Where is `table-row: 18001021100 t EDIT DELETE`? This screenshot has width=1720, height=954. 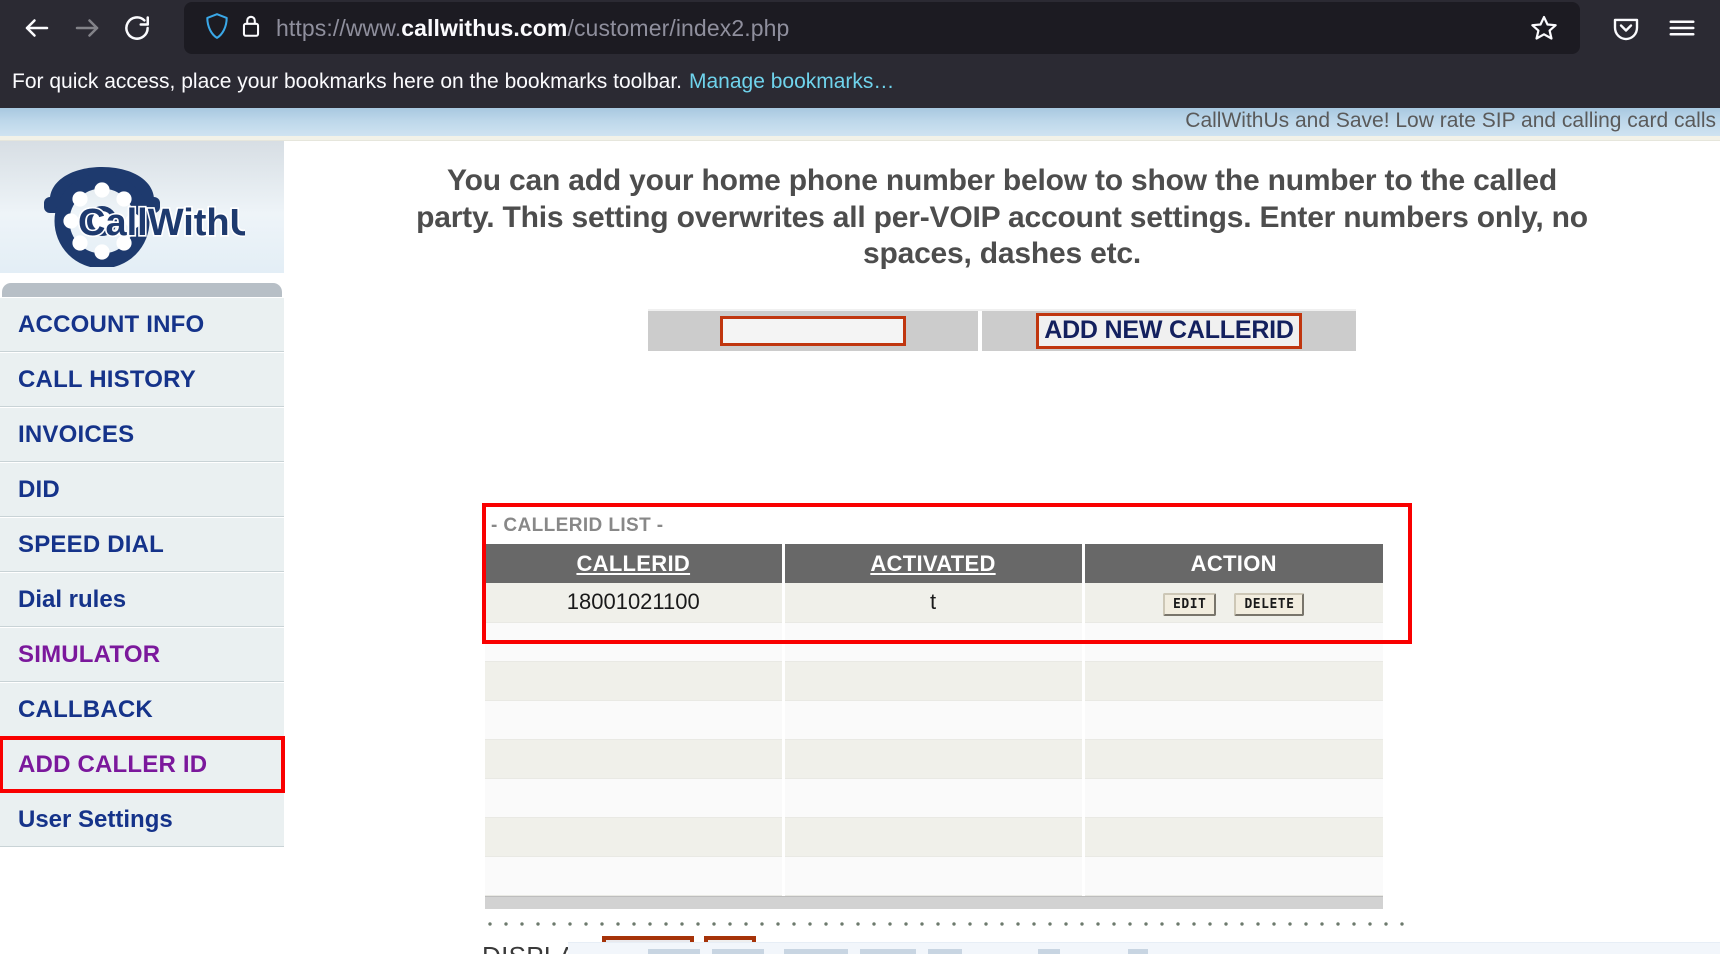
table-row: 18001021100 t EDIT DELETE is located at coordinates (934, 603).